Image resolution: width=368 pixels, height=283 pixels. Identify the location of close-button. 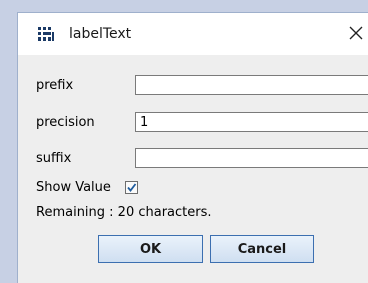
(356, 33).